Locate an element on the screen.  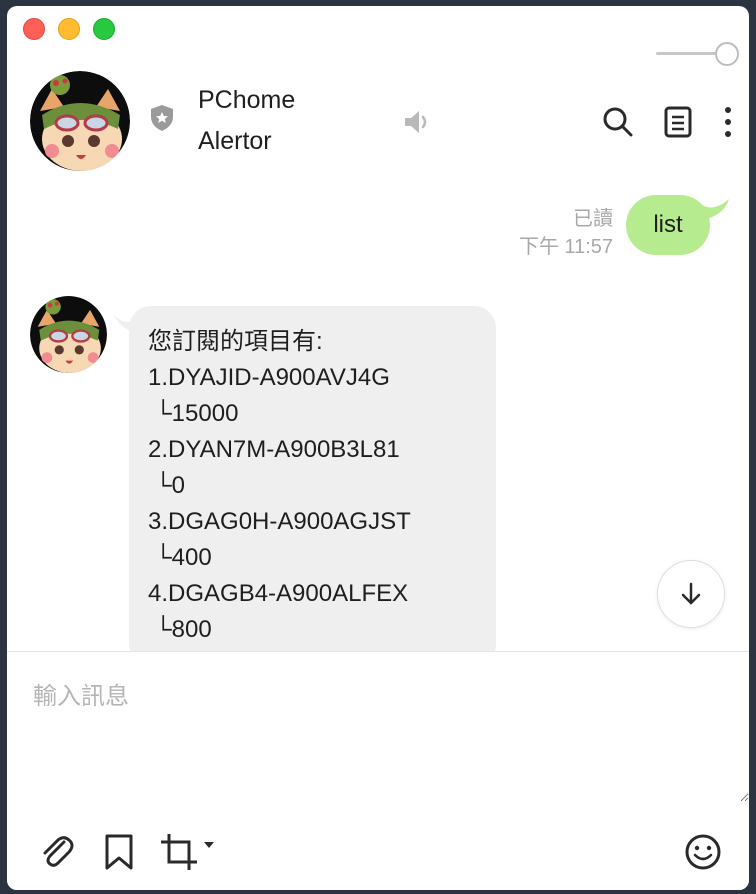
chat-title-line-2: Alertor is located at coordinates (235, 141).